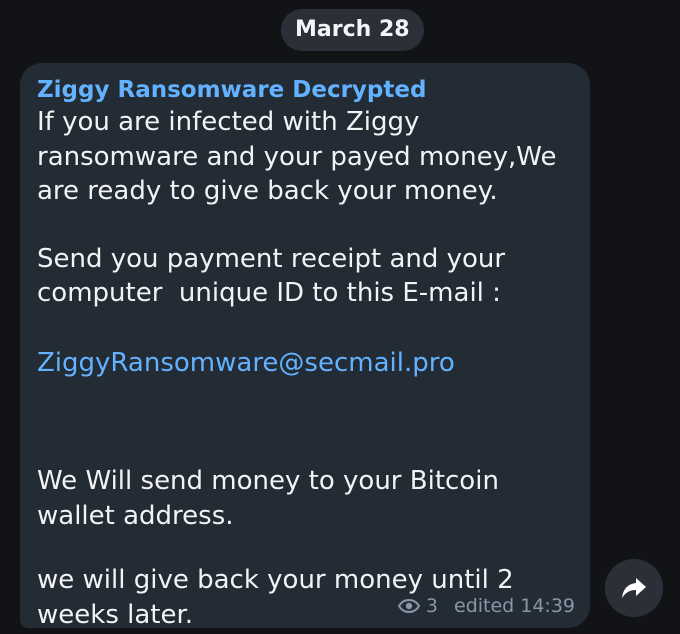  I want to click on share-icon, so click(634, 588).